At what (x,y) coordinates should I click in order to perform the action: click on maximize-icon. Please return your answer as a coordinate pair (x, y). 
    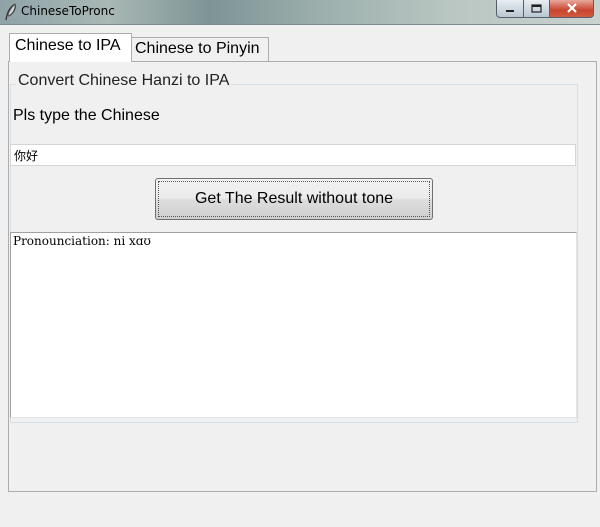
    Looking at the image, I should click on (536, 8).